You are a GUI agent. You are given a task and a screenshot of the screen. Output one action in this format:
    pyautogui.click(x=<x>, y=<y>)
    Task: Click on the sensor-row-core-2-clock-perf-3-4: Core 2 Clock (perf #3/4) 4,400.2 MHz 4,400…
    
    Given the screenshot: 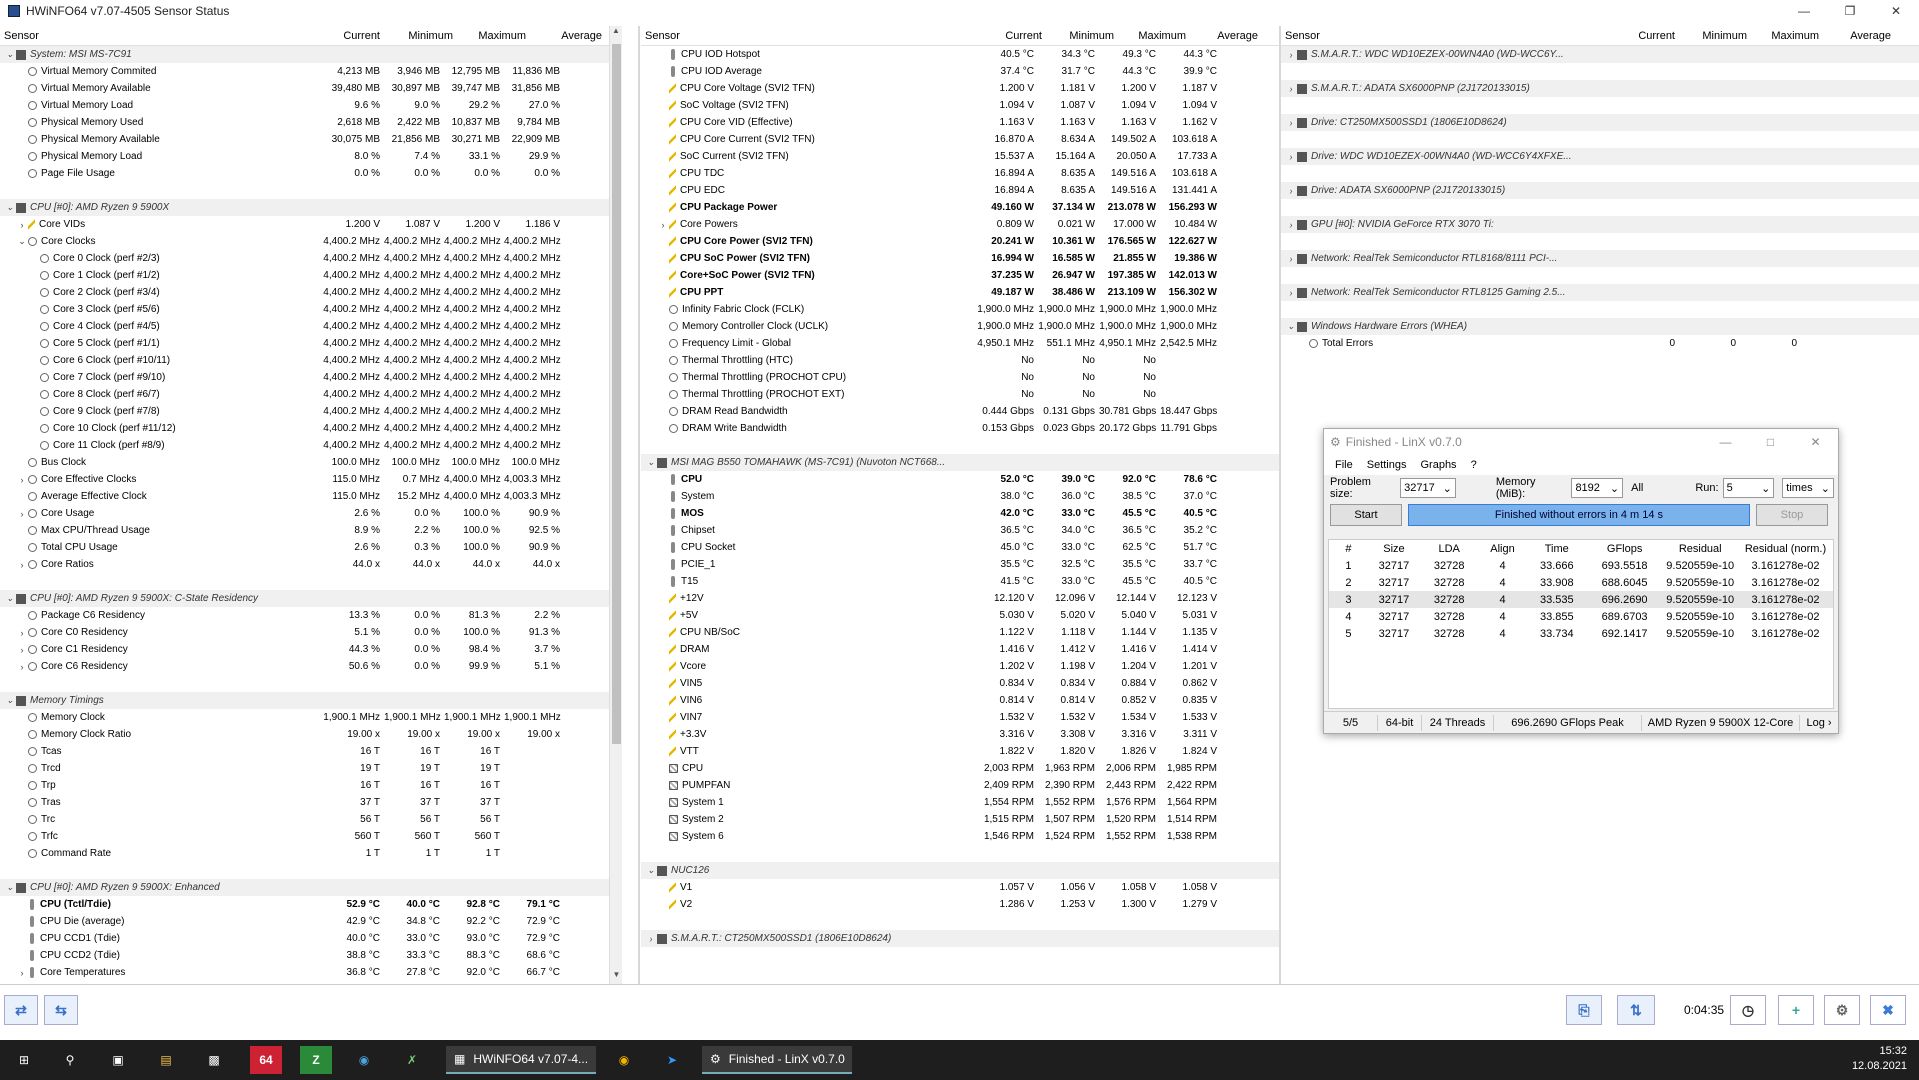 What is the action you would take?
    pyautogui.click(x=311, y=292)
    